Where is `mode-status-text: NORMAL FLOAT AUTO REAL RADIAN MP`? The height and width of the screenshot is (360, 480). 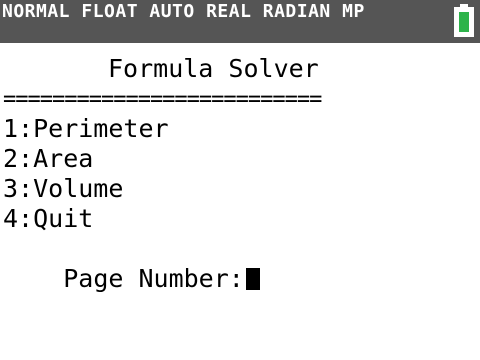
mode-status-text: NORMAL FLOAT AUTO REAL RADIAN MP is located at coordinates (183, 11).